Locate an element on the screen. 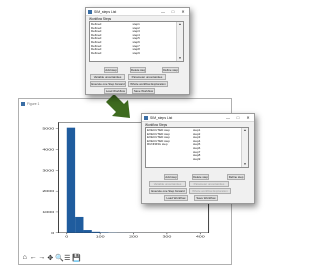 The width and height of the screenshot is (320, 267). x-tick-label: 0 is located at coordinates (67, 236).